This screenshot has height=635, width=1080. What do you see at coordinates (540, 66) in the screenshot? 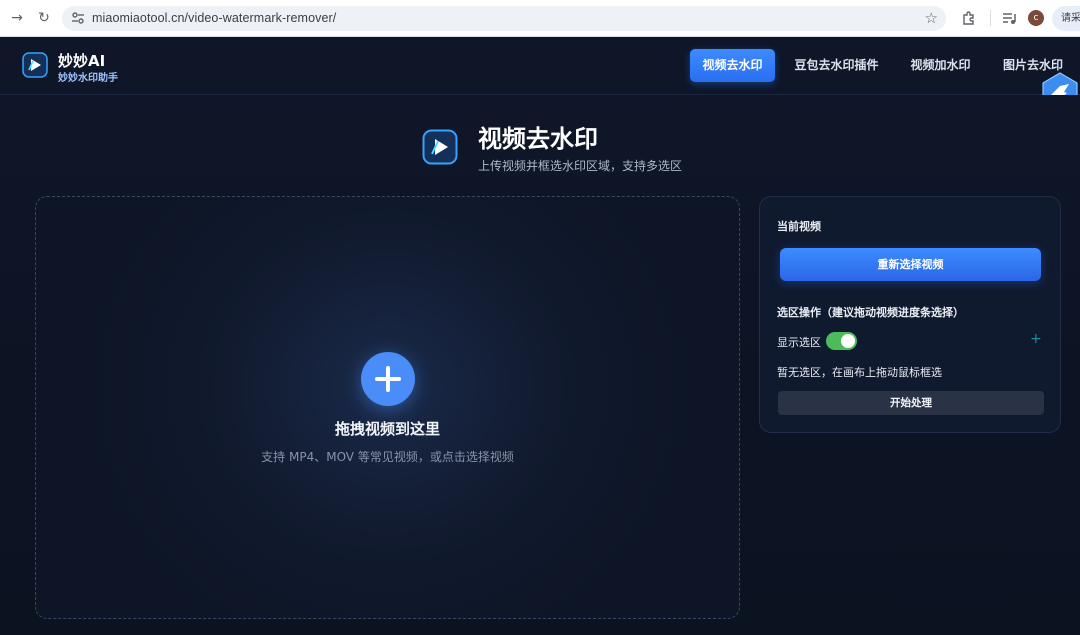
I see `app-header: 妙妙AI 妙妙水印助手 视频去水印 豆包去水印插件 视频加水印 图片去水印` at bounding box center [540, 66].